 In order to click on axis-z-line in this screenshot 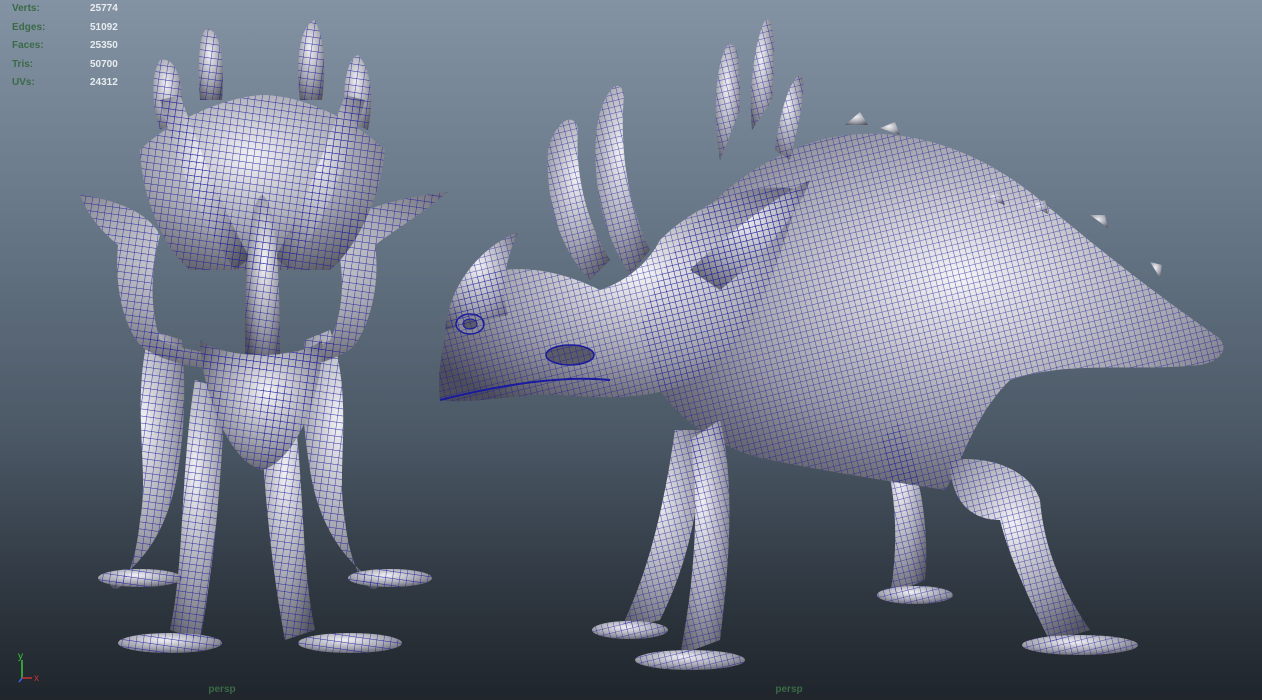, I will do `click(20, 680)`.